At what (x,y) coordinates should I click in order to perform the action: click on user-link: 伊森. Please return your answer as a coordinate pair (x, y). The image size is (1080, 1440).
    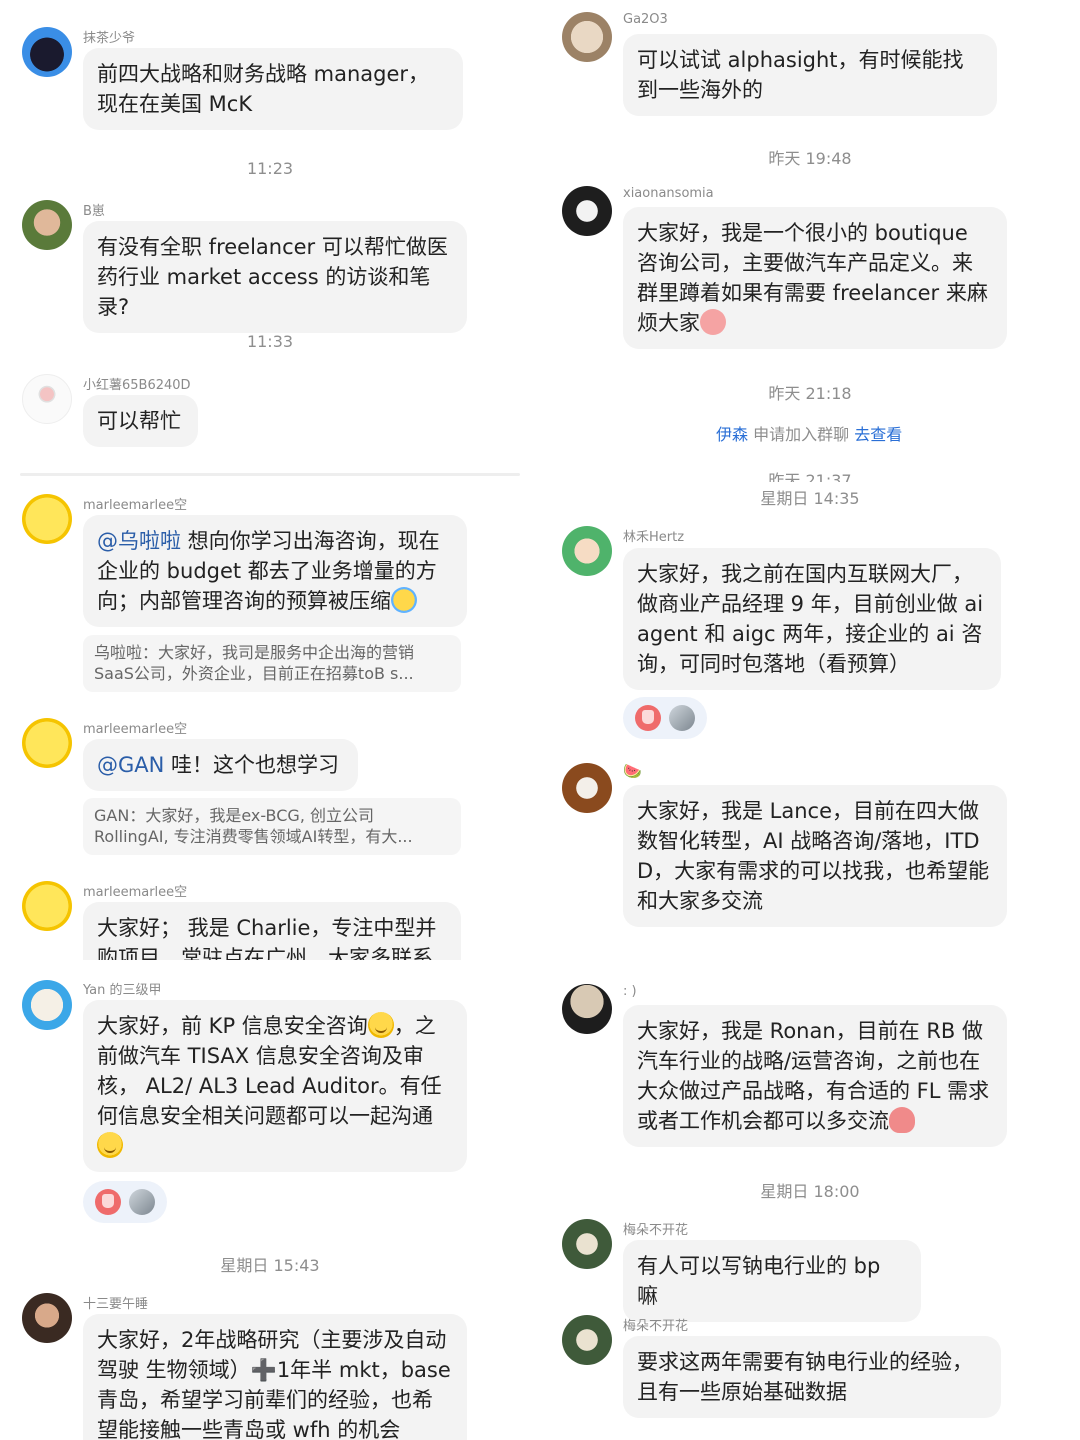
    Looking at the image, I should click on (732, 434).